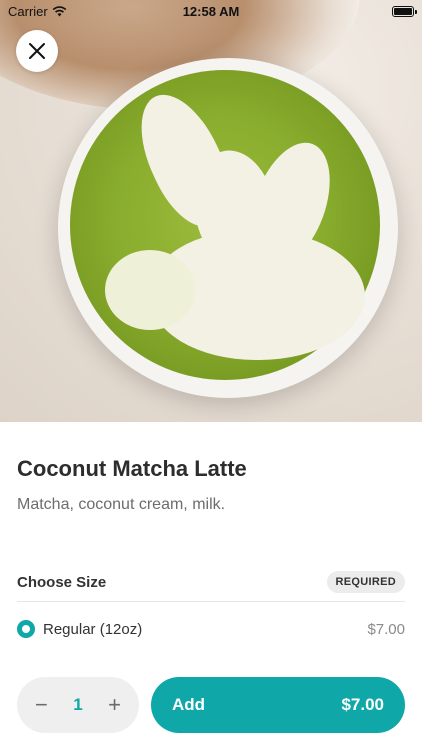 The height and width of the screenshot is (750, 422). I want to click on add-to-cart-button: Add $7.00, so click(278, 705).